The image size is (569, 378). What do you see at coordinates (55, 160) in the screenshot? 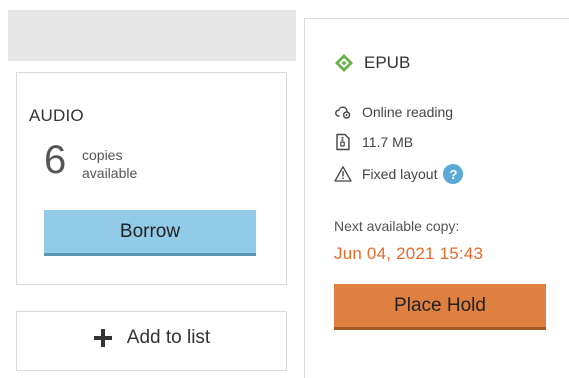
I see `copies-available-count: 6` at bounding box center [55, 160].